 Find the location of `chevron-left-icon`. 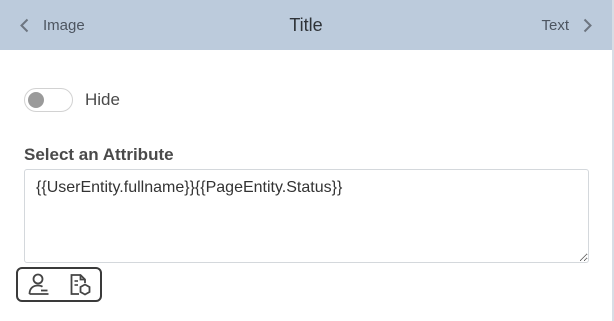

chevron-left-icon is located at coordinates (24, 25).